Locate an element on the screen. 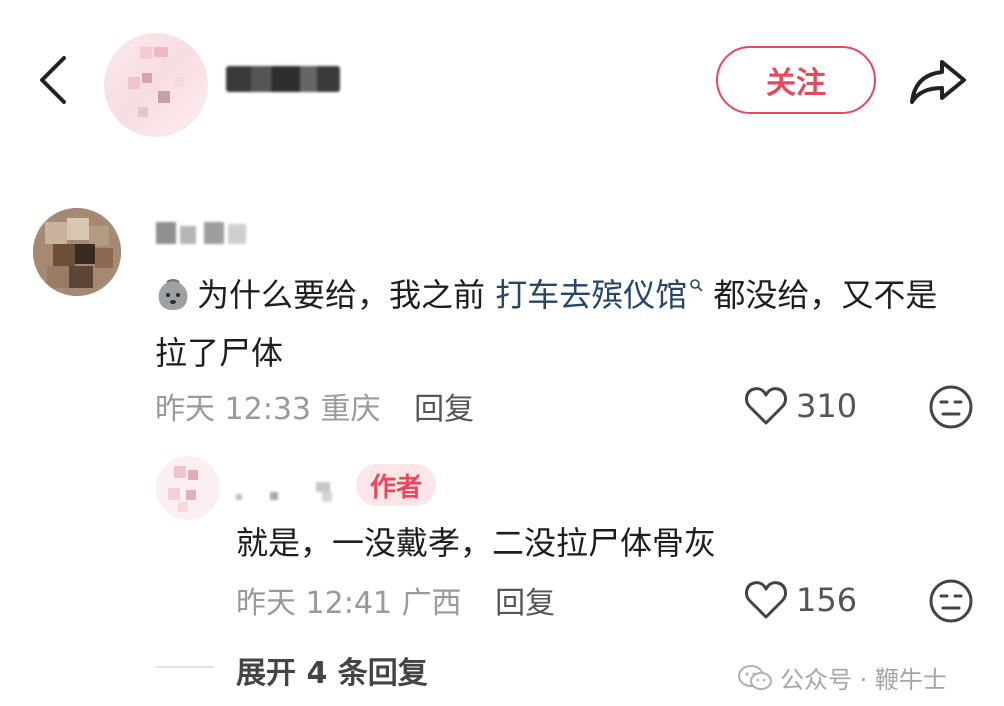  expand-replies-button: 展开 4 条回复 is located at coordinates (332, 670).